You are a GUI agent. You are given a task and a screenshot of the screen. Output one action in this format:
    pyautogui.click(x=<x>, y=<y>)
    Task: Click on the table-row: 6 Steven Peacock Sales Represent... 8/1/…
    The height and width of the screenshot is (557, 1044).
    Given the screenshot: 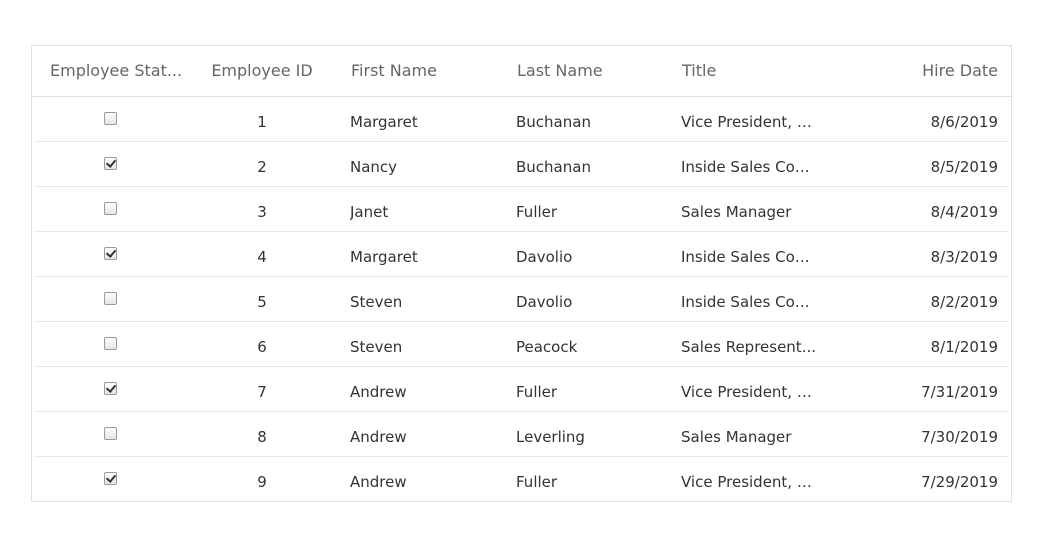 What is the action you would take?
    pyautogui.click(x=521, y=344)
    